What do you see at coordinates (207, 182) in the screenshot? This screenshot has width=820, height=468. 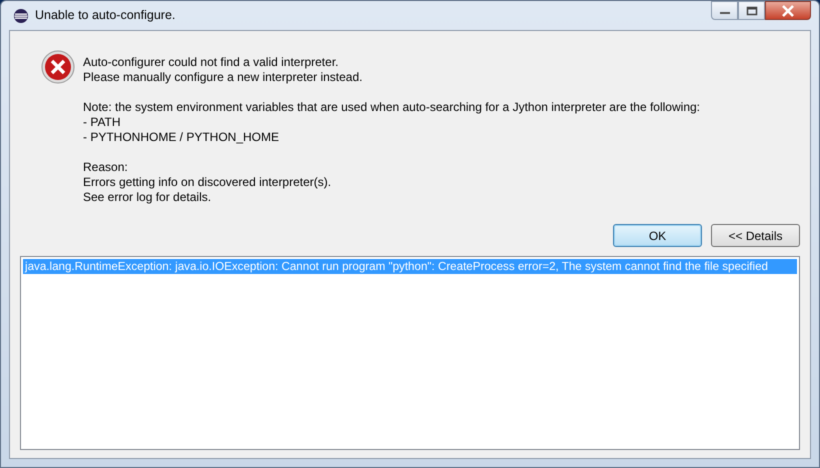 I see `message-text: Errors getting info on discovered interpreter(s).` at bounding box center [207, 182].